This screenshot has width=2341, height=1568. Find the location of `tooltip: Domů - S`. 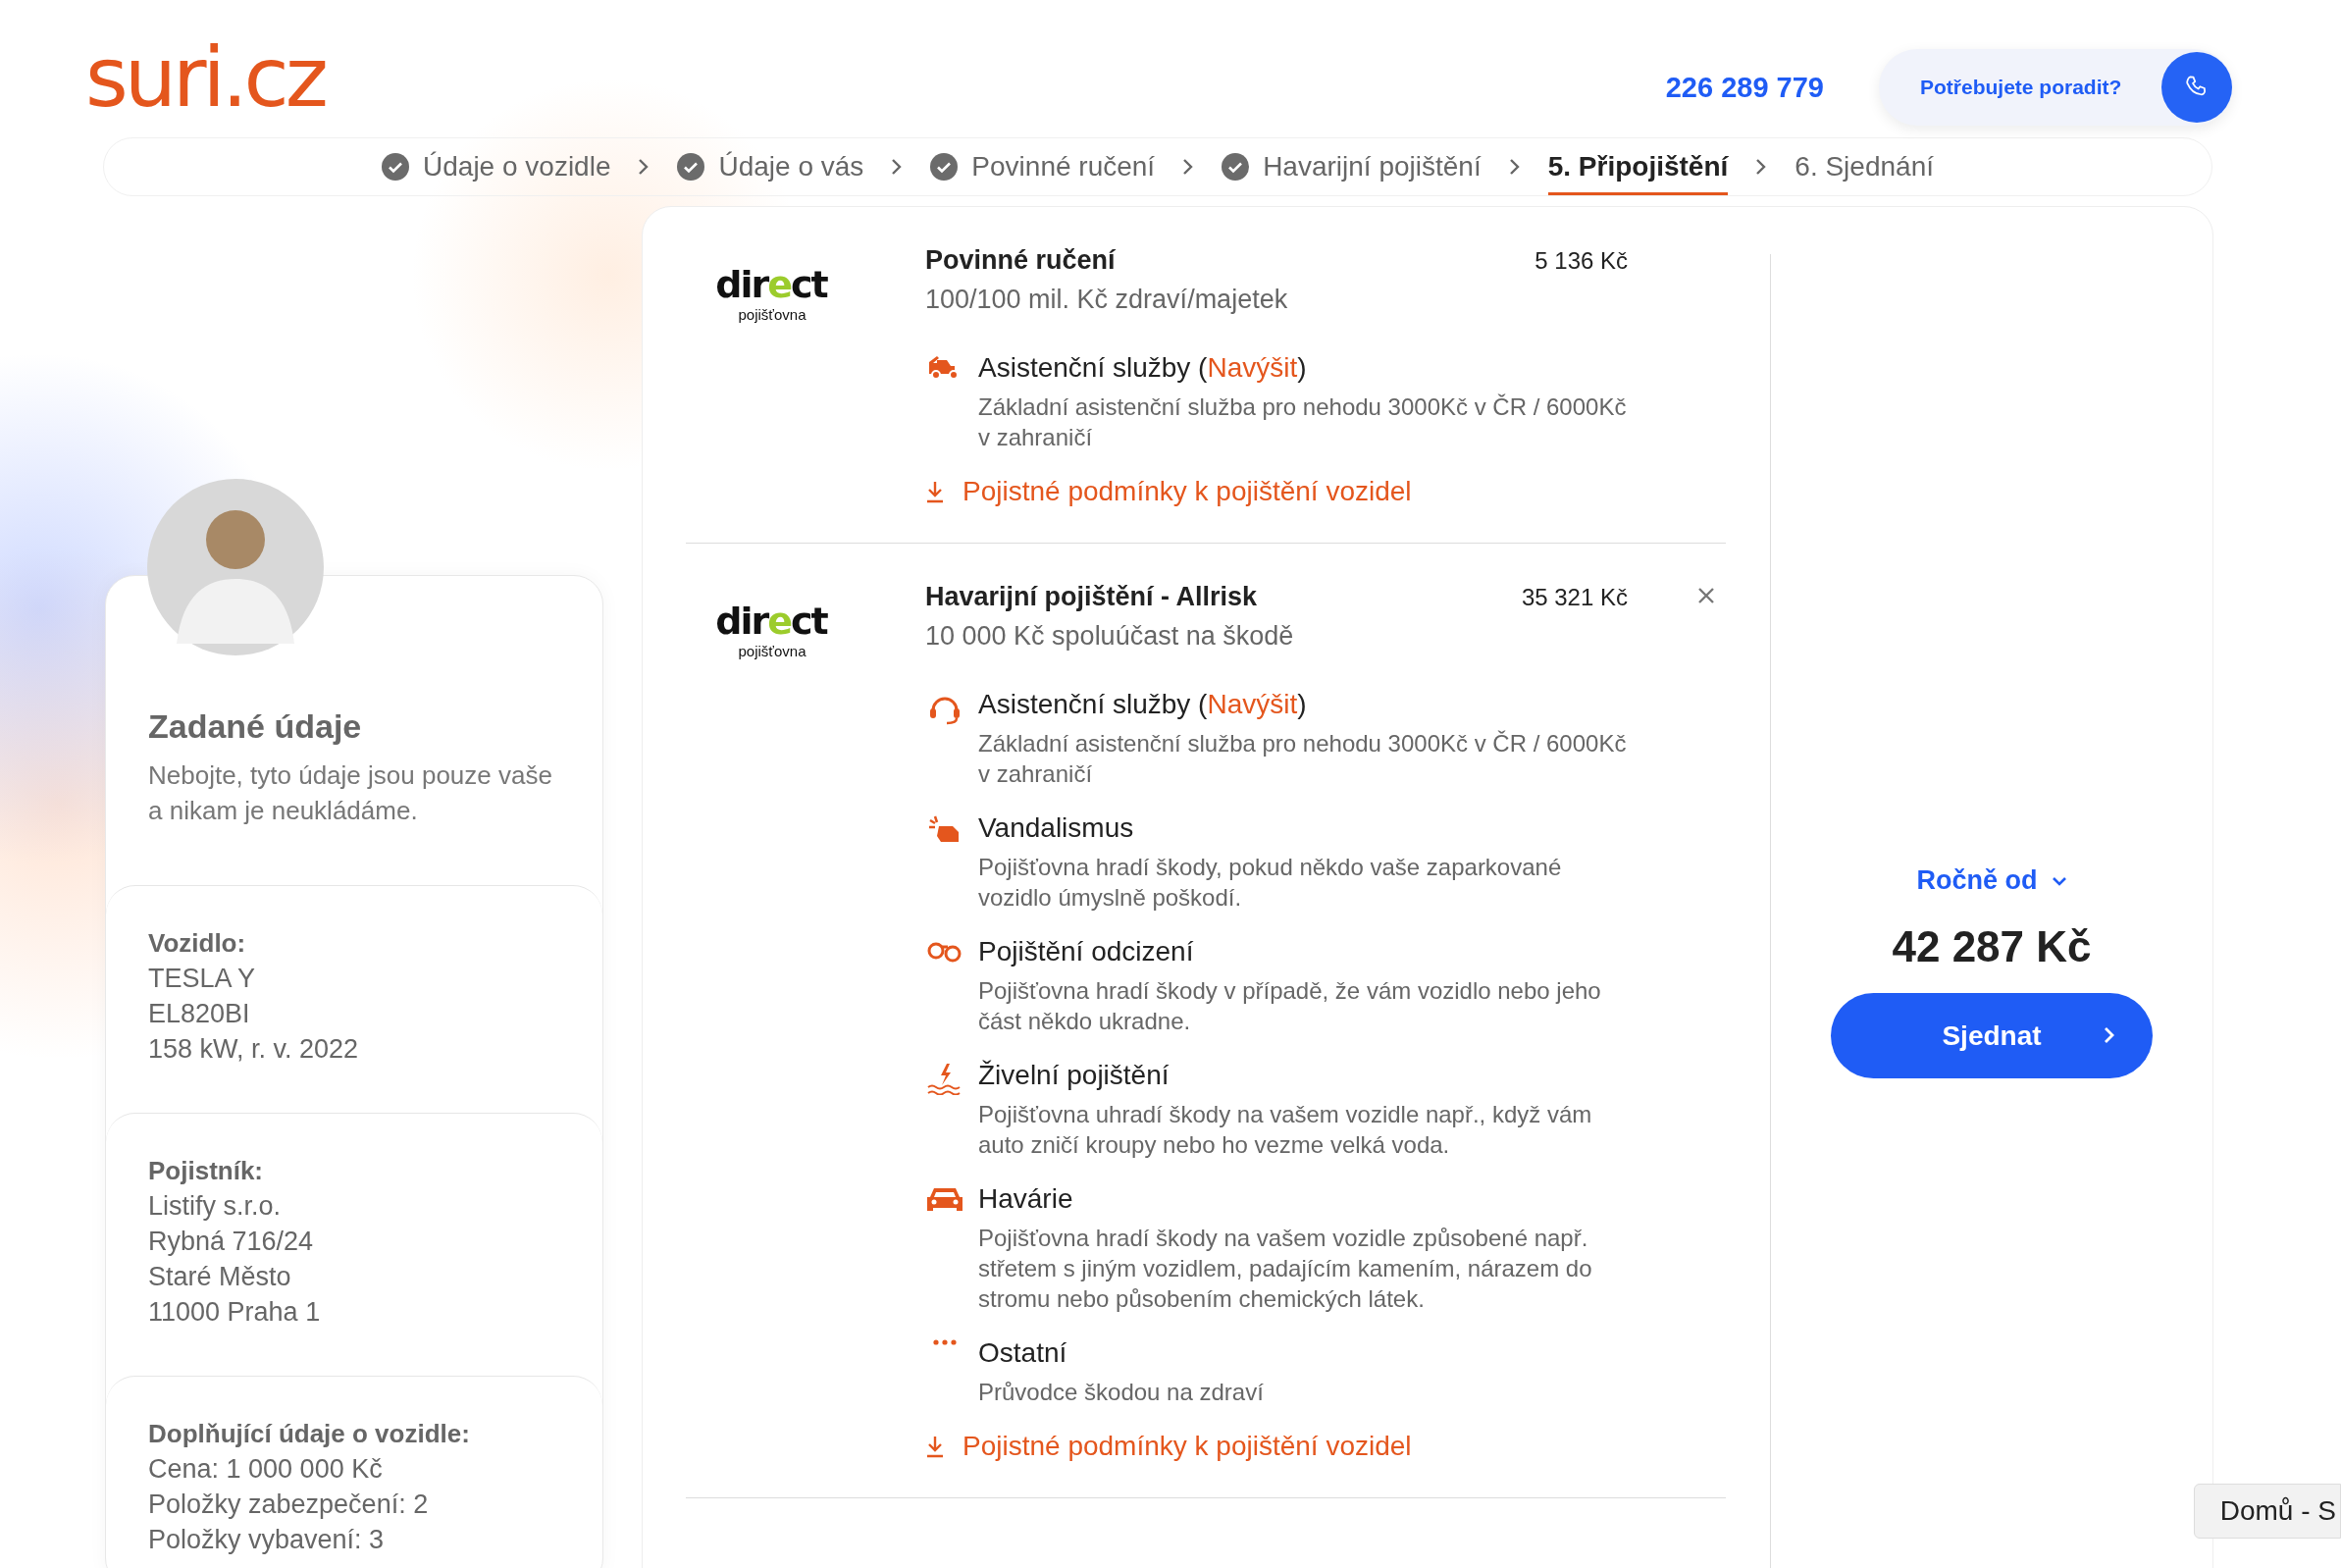

tooltip: Domů - S is located at coordinates (2267, 1511).